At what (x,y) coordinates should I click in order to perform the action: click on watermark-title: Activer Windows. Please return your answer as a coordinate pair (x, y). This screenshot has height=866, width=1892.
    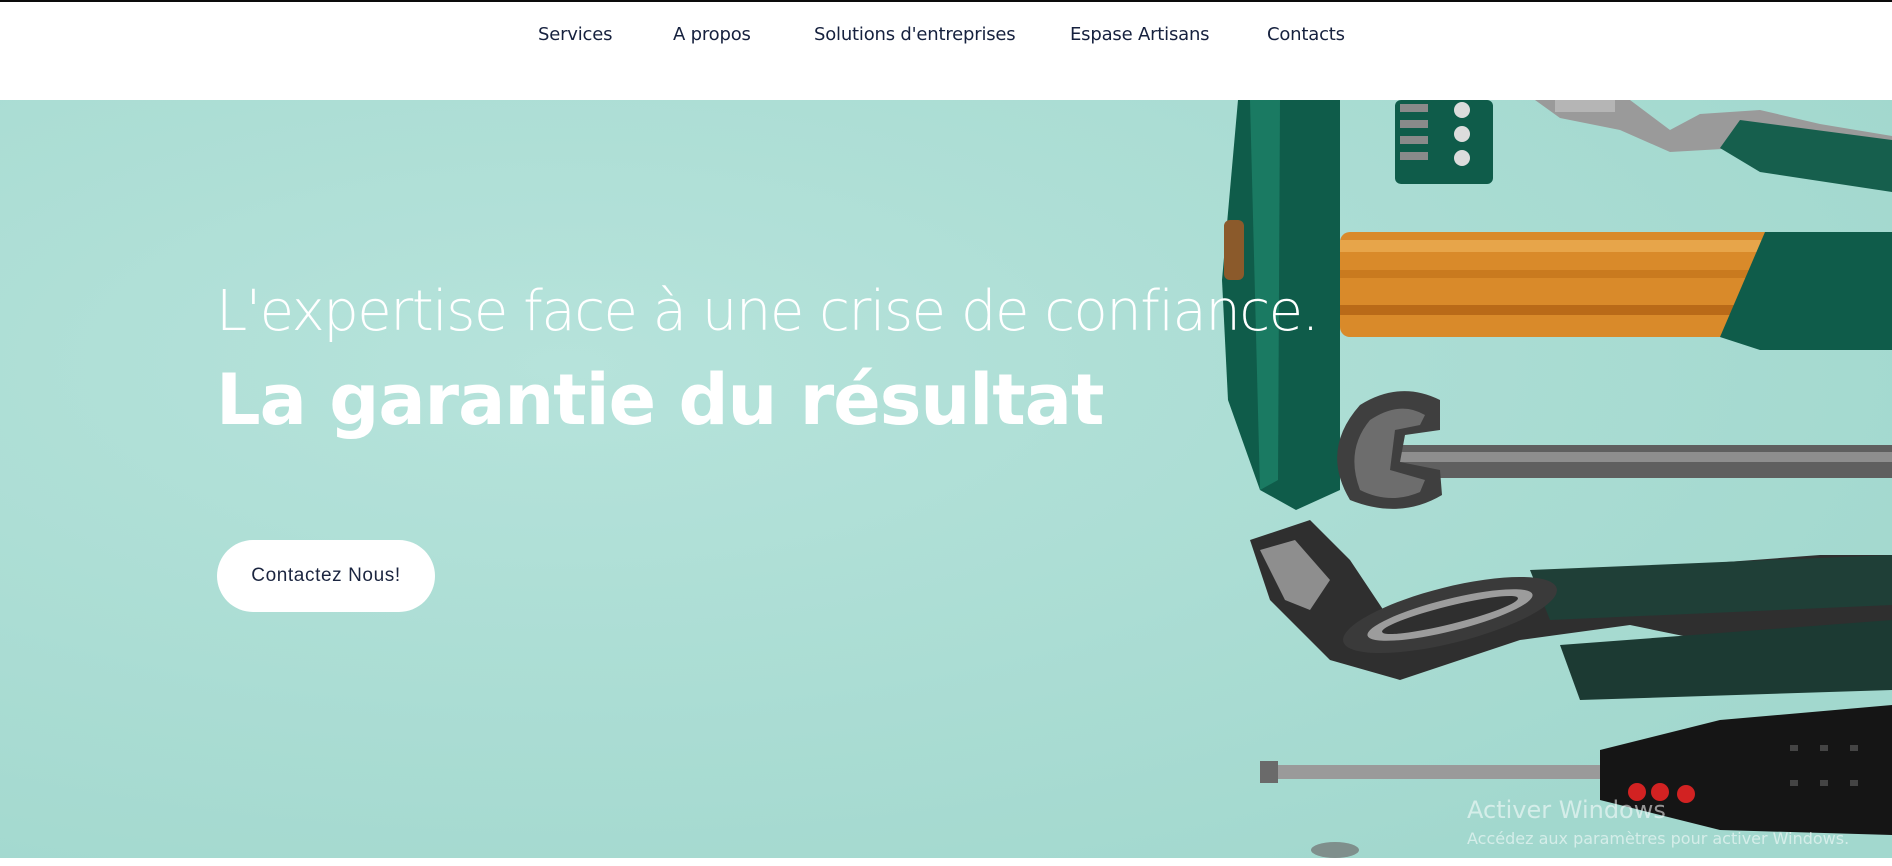
    Looking at the image, I should click on (1566, 810).